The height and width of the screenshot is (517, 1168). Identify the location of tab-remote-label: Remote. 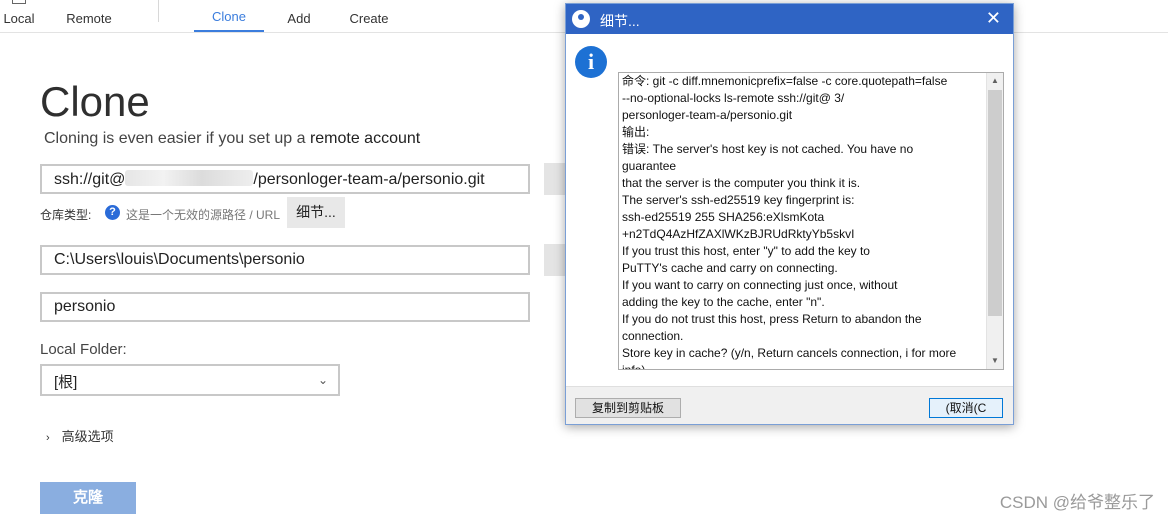
(89, 18).